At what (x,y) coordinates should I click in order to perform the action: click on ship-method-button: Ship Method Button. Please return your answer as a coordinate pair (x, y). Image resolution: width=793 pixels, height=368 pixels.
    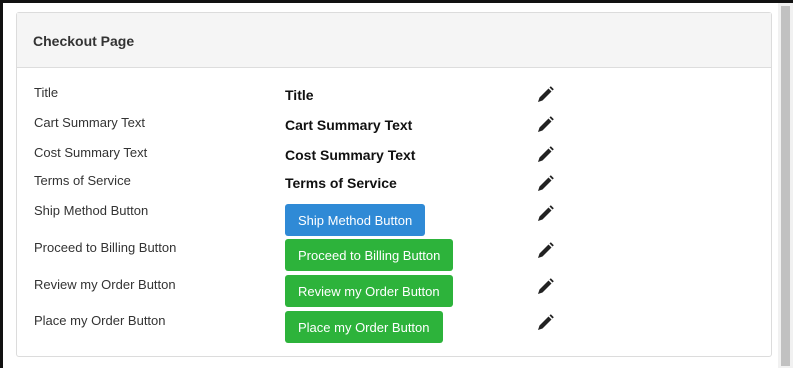
    Looking at the image, I should click on (355, 220).